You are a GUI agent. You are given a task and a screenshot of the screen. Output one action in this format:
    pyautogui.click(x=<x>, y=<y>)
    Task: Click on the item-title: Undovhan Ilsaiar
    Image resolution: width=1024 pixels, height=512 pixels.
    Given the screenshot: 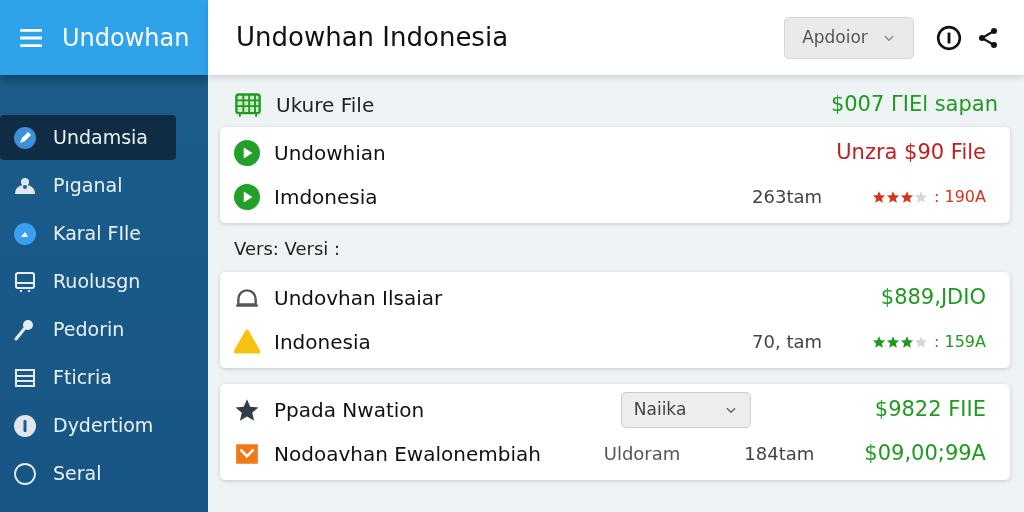 What is the action you would take?
    pyautogui.click(x=359, y=298)
    